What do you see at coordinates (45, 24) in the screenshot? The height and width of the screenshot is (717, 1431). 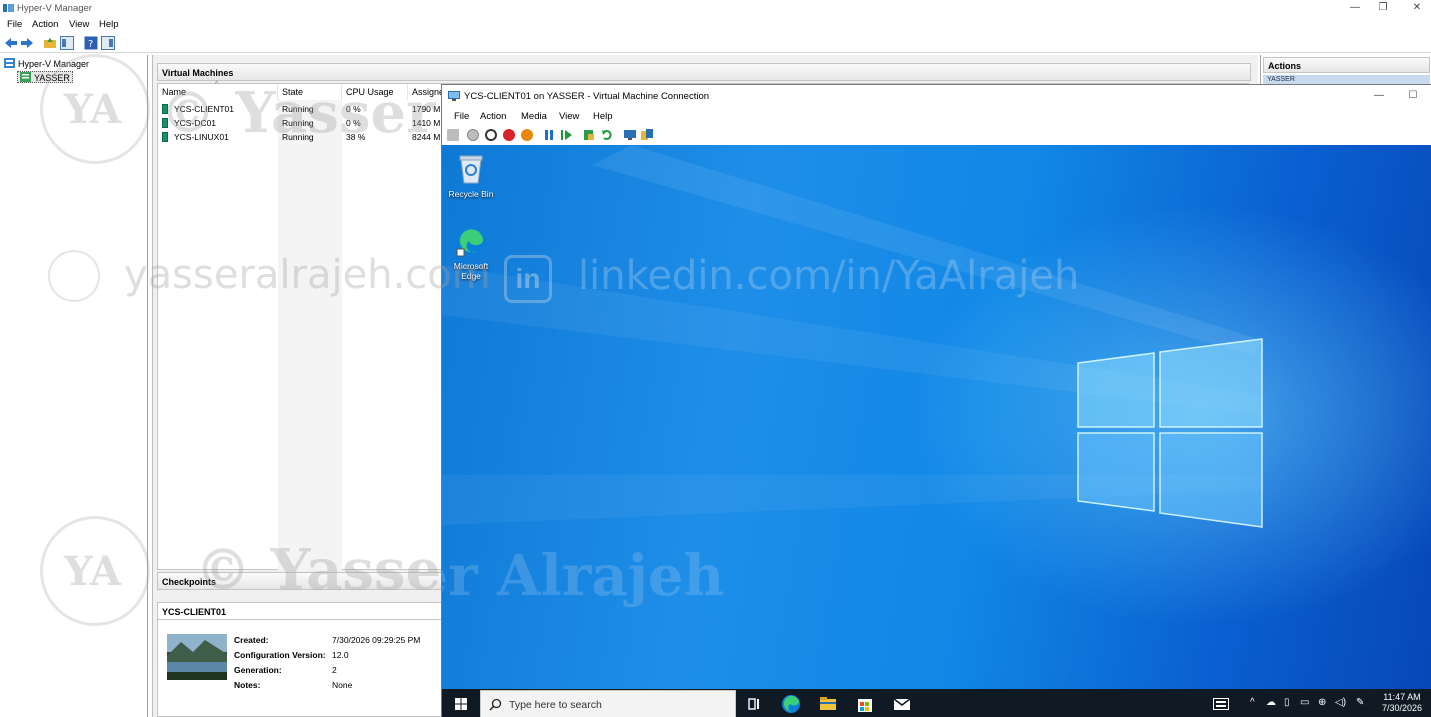 I see `menu-action: Action` at bounding box center [45, 24].